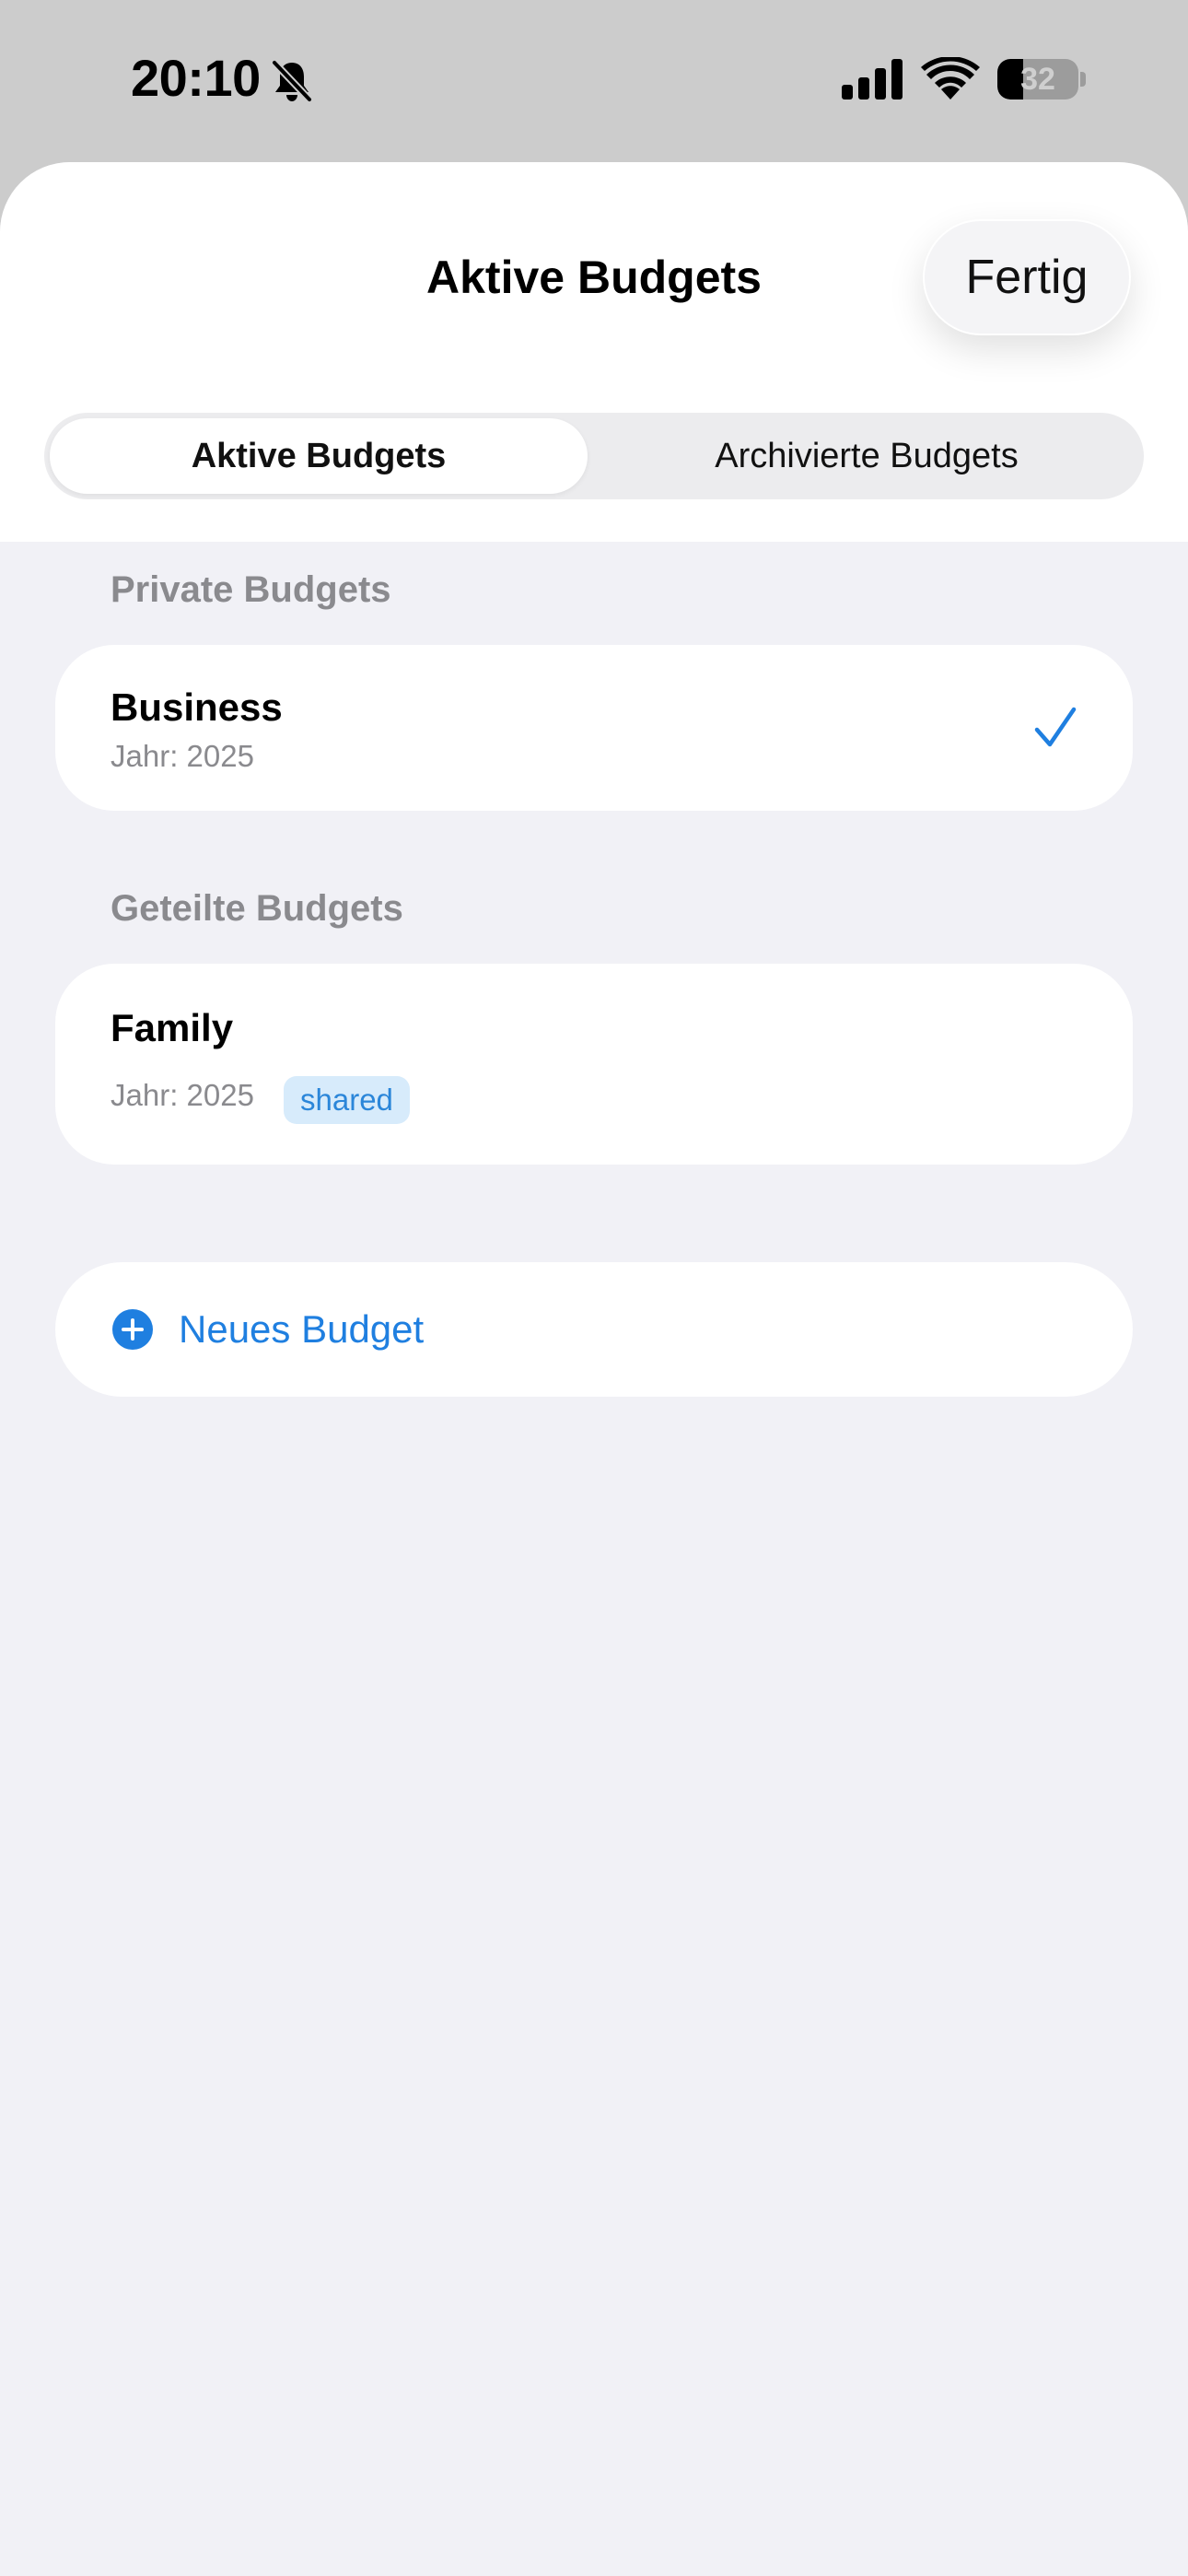 This screenshot has height=2576, width=1188. Describe the element at coordinates (257, 908) in the screenshot. I see `section-label-shared: Geteilte Budgets` at that location.